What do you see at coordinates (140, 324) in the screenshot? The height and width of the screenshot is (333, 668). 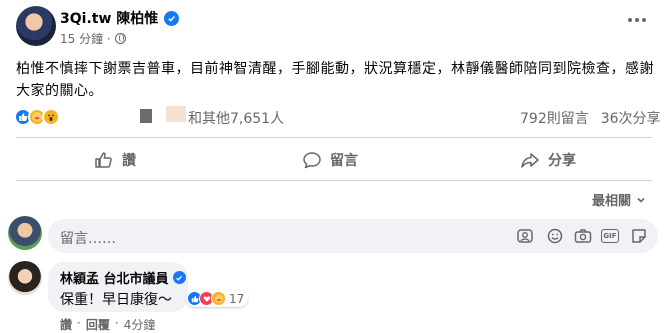 I see `comment-time: 4分鐘` at bounding box center [140, 324].